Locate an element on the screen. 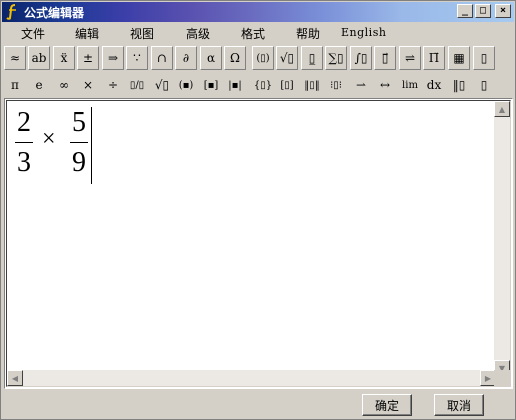 The height and width of the screenshot is (420, 516). fractions-radicals-palette-button: √▯ is located at coordinates (287, 58).